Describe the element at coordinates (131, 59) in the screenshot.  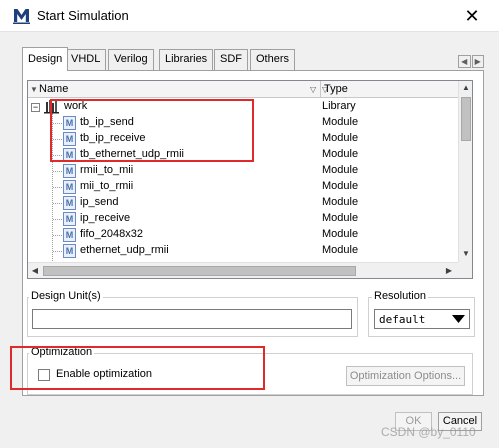
I see `tab-verilog: Verilog` at that location.